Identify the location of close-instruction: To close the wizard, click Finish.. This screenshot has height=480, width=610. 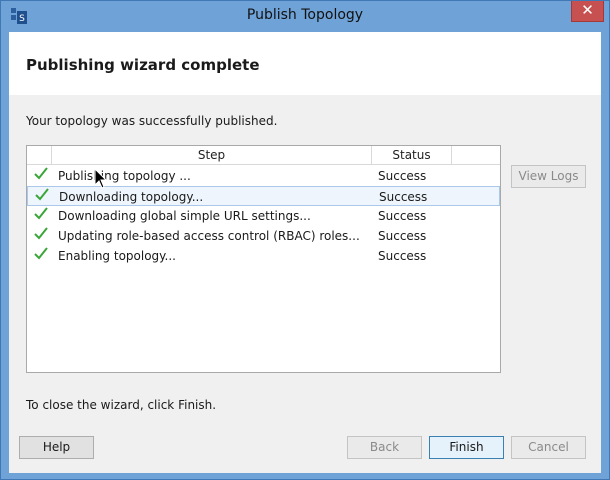
(121, 405).